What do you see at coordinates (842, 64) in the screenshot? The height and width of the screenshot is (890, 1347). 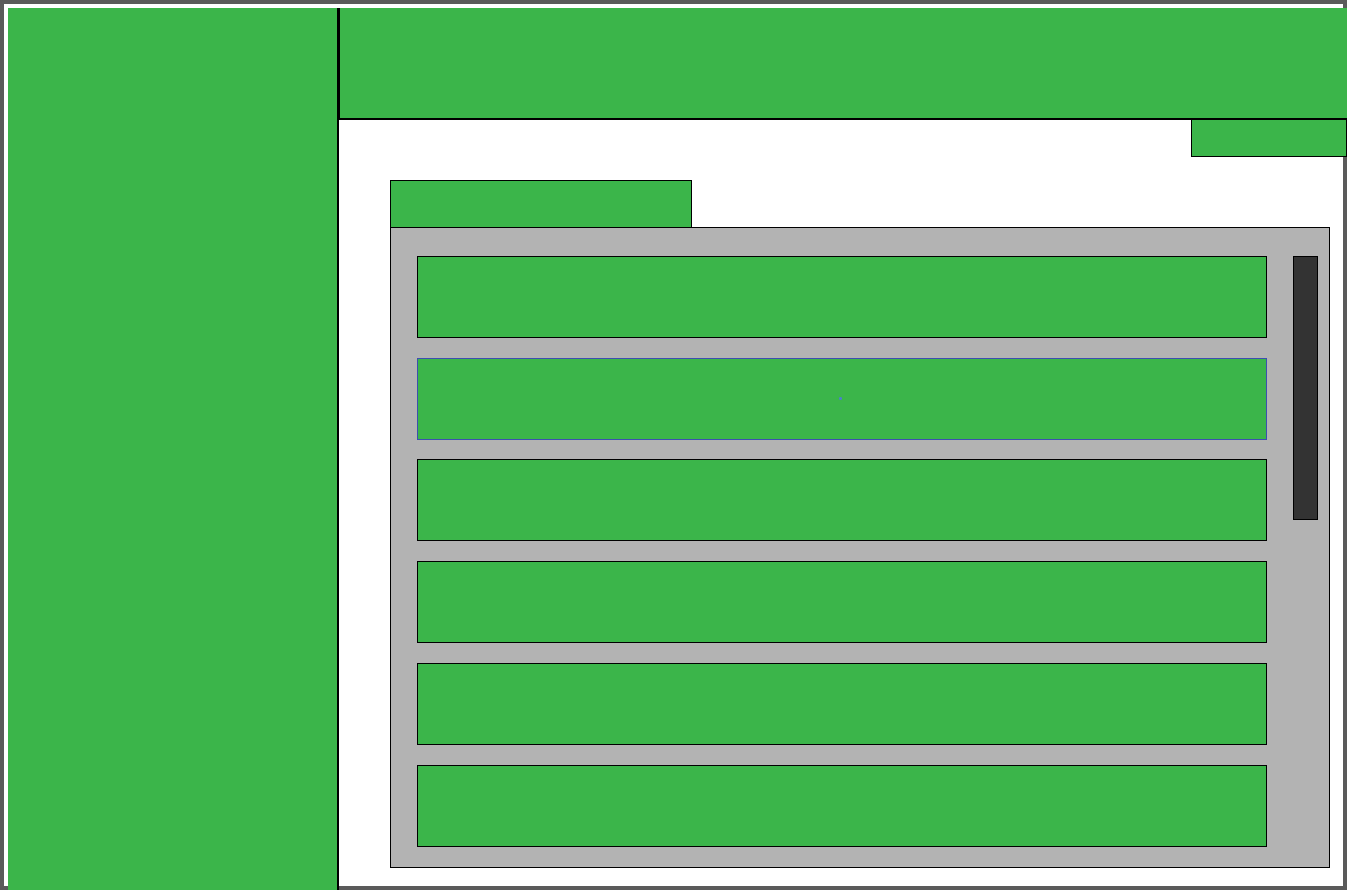 I see `header-banner` at bounding box center [842, 64].